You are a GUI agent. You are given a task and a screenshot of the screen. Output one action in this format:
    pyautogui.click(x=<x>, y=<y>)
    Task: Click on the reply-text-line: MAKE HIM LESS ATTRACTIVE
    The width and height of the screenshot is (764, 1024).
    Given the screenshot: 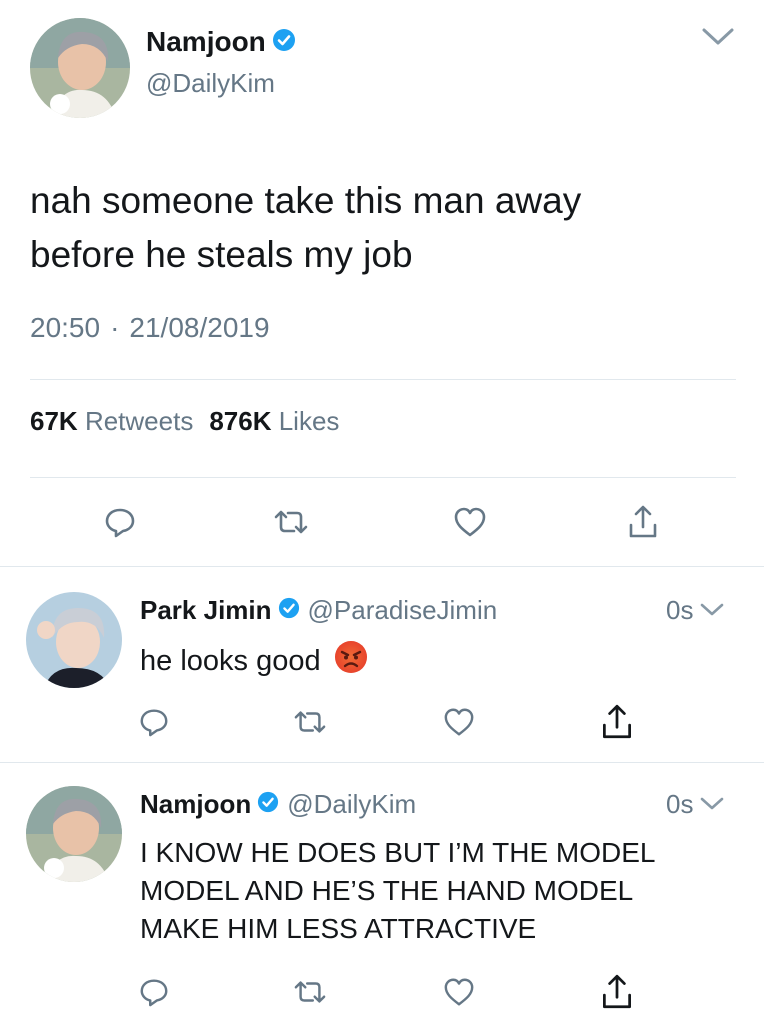 What is the action you would take?
    pyautogui.click(x=338, y=928)
    